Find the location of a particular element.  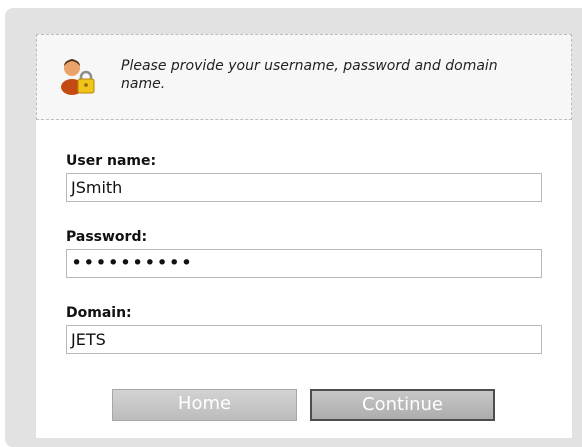

domain-input: JETS is located at coordinates (304, 339).